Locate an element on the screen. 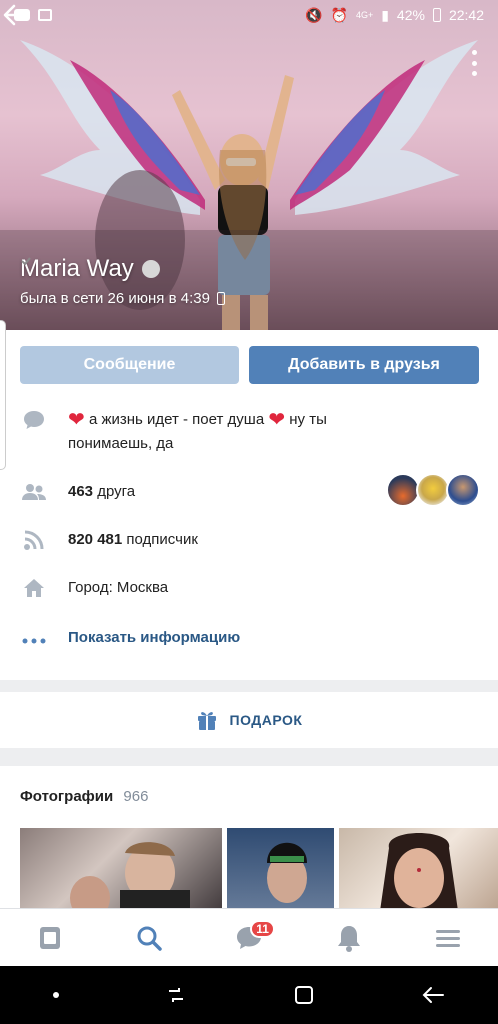 The width and height of the screenshot is (498, 1024). recents-icon is located at coordinates (176, 995).